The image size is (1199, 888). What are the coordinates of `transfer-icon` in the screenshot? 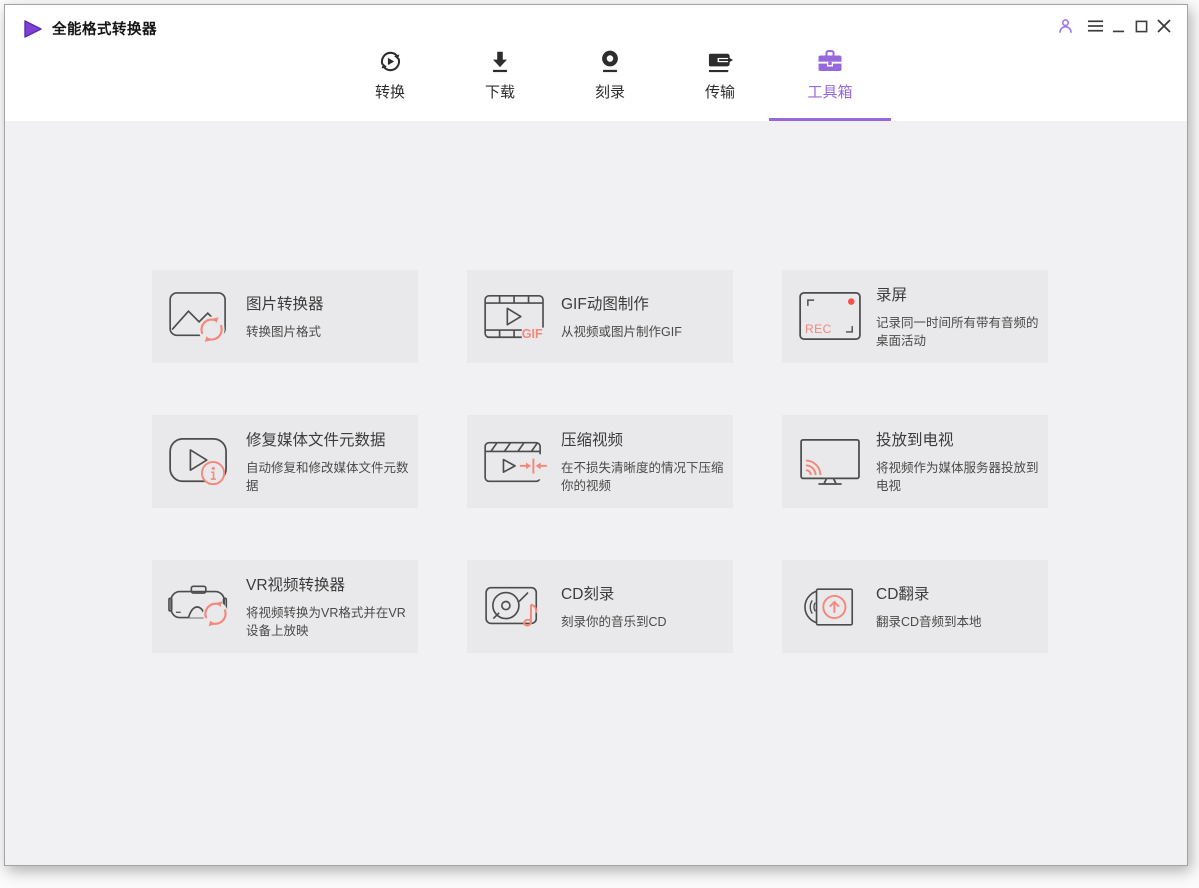 It's located at (720, 61).